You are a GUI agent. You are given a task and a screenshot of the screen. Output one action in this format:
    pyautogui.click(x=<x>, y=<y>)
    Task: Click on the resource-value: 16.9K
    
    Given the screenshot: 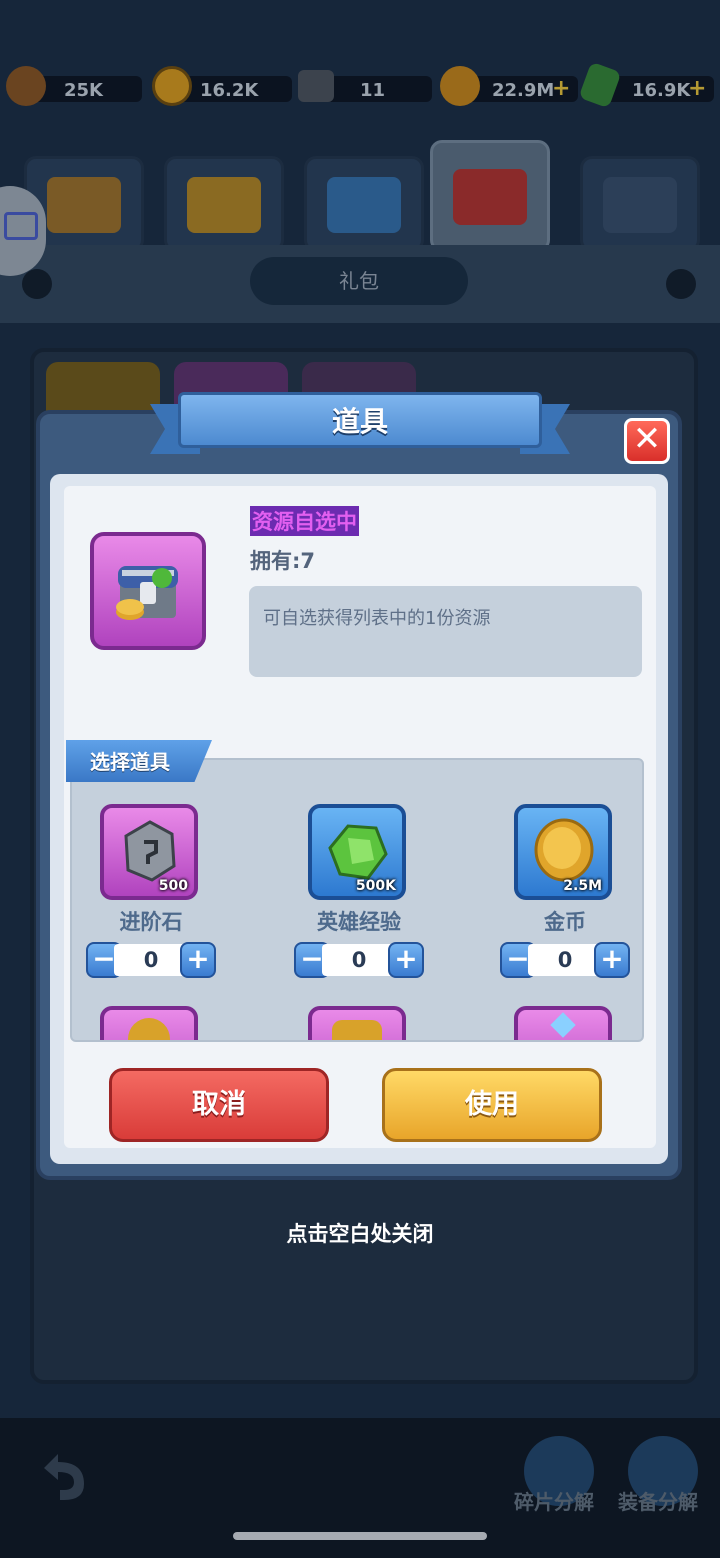 What is the action you would take?
    pyautogui.click(x=661, y=90)
    